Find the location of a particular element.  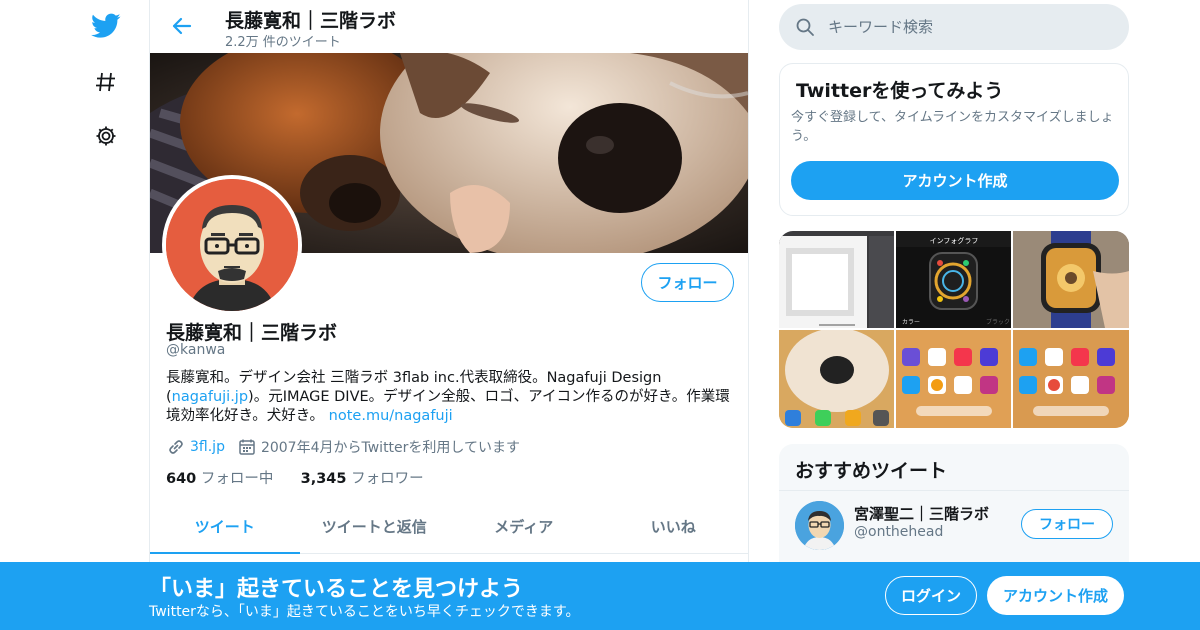

screen-caption: カラー is located at coordinates (911, 322).